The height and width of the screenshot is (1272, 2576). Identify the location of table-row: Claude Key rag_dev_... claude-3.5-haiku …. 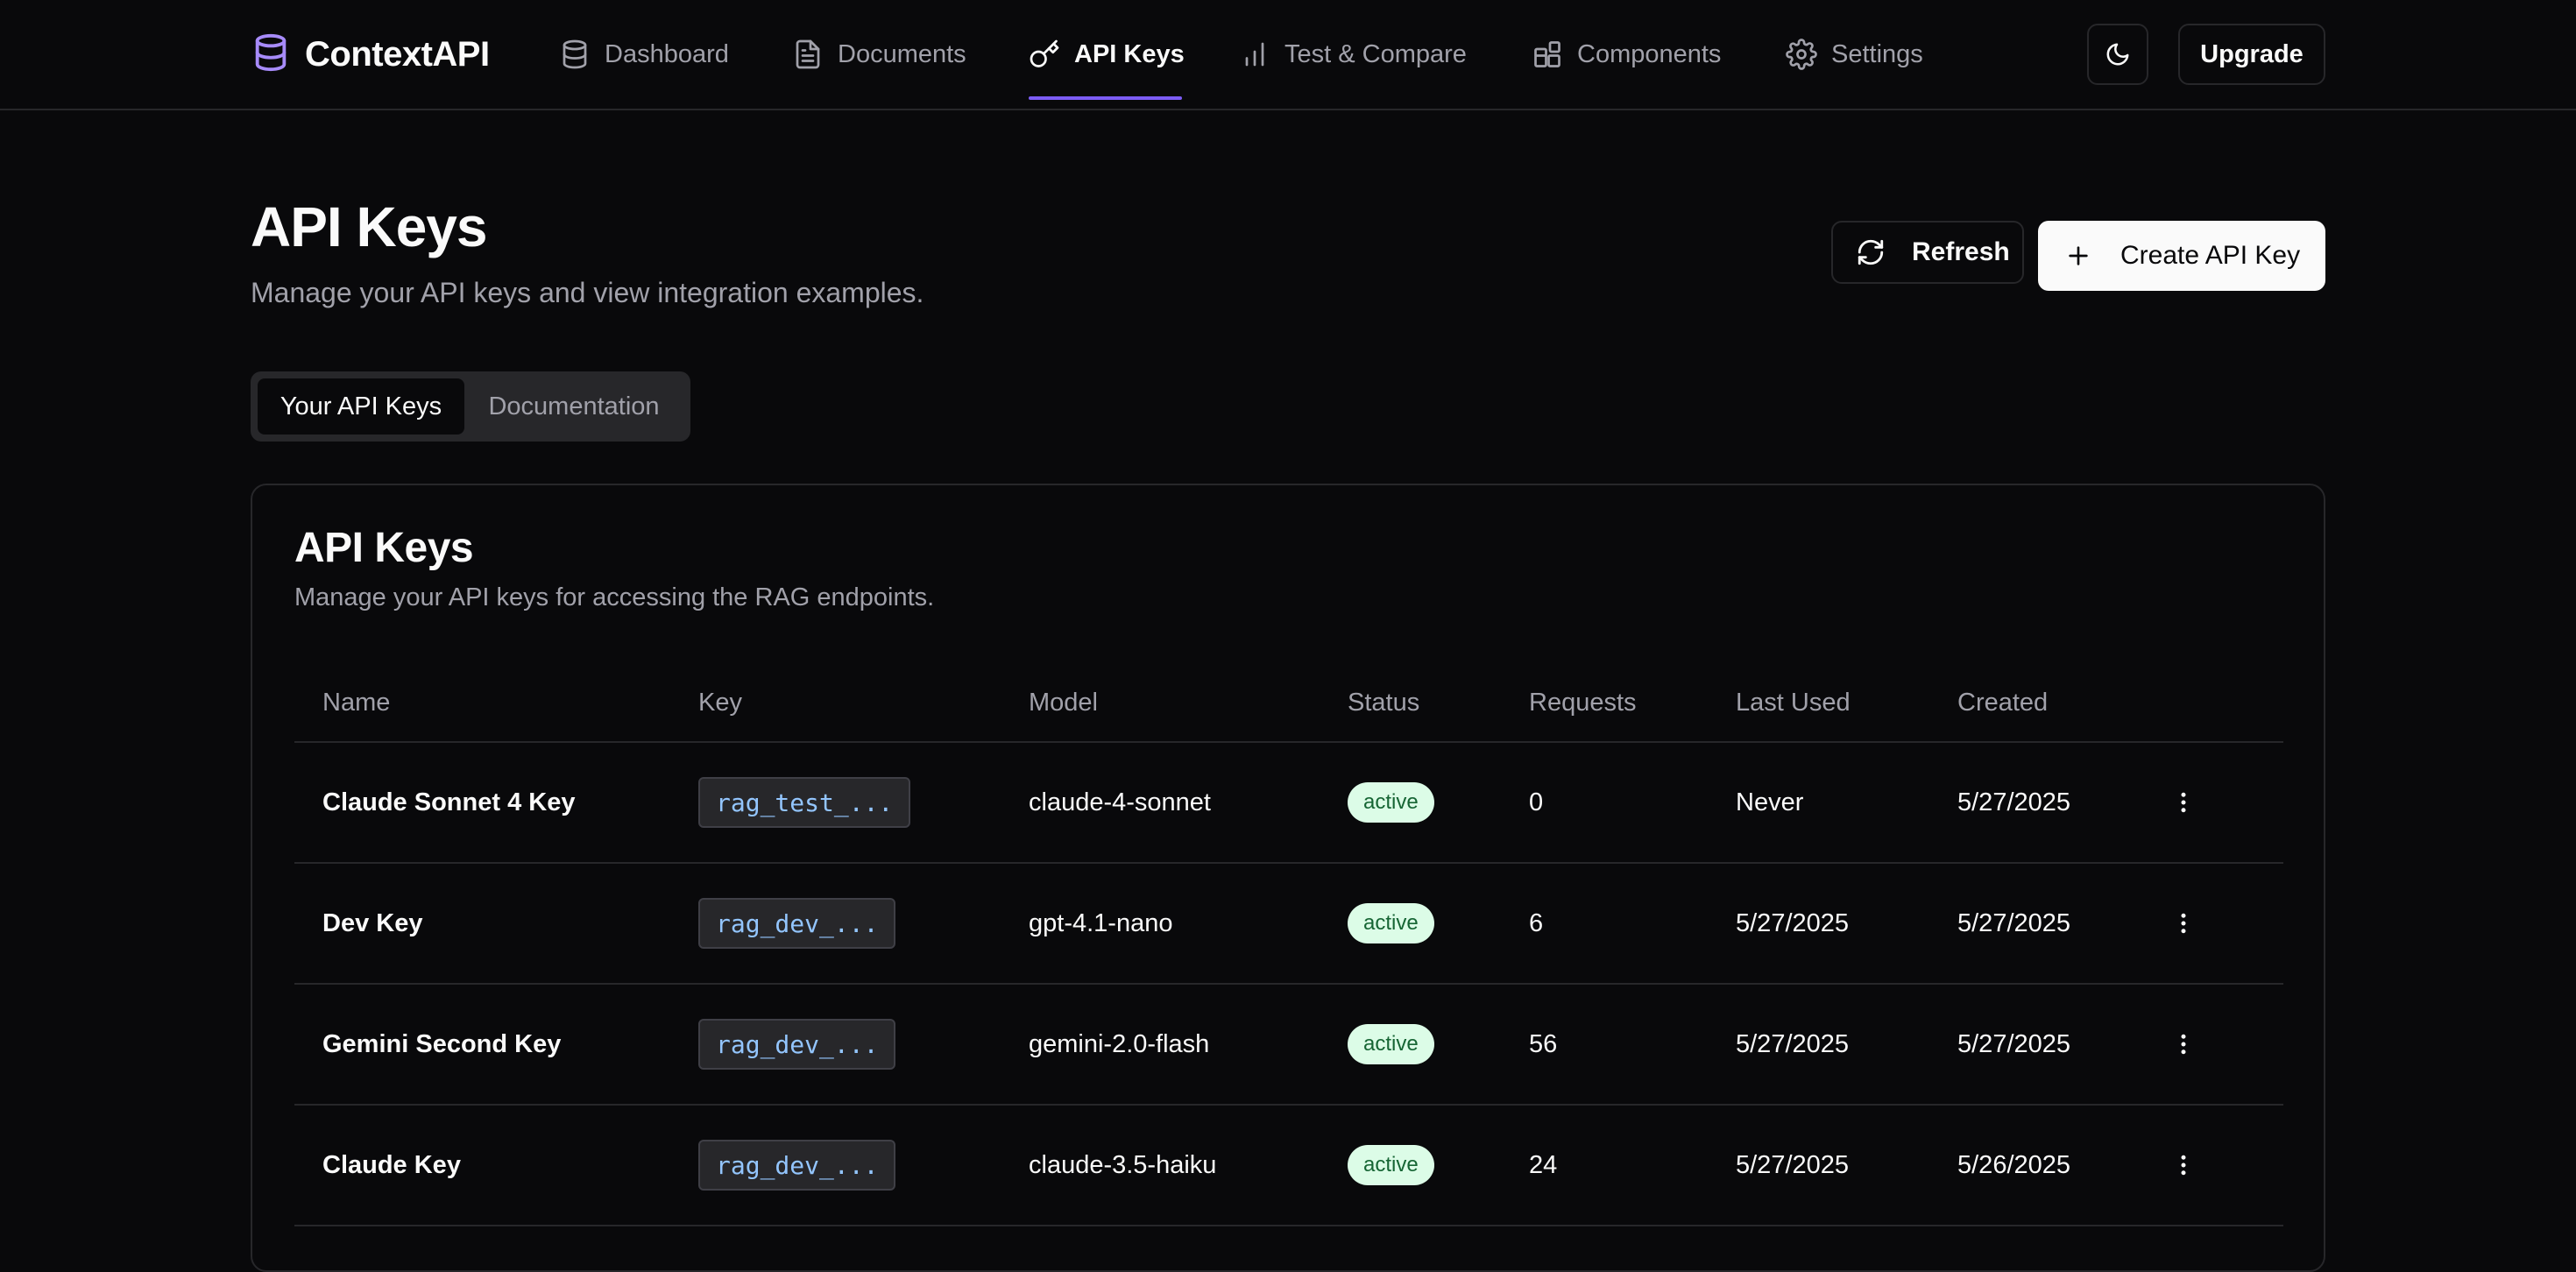
(1288, 1166).